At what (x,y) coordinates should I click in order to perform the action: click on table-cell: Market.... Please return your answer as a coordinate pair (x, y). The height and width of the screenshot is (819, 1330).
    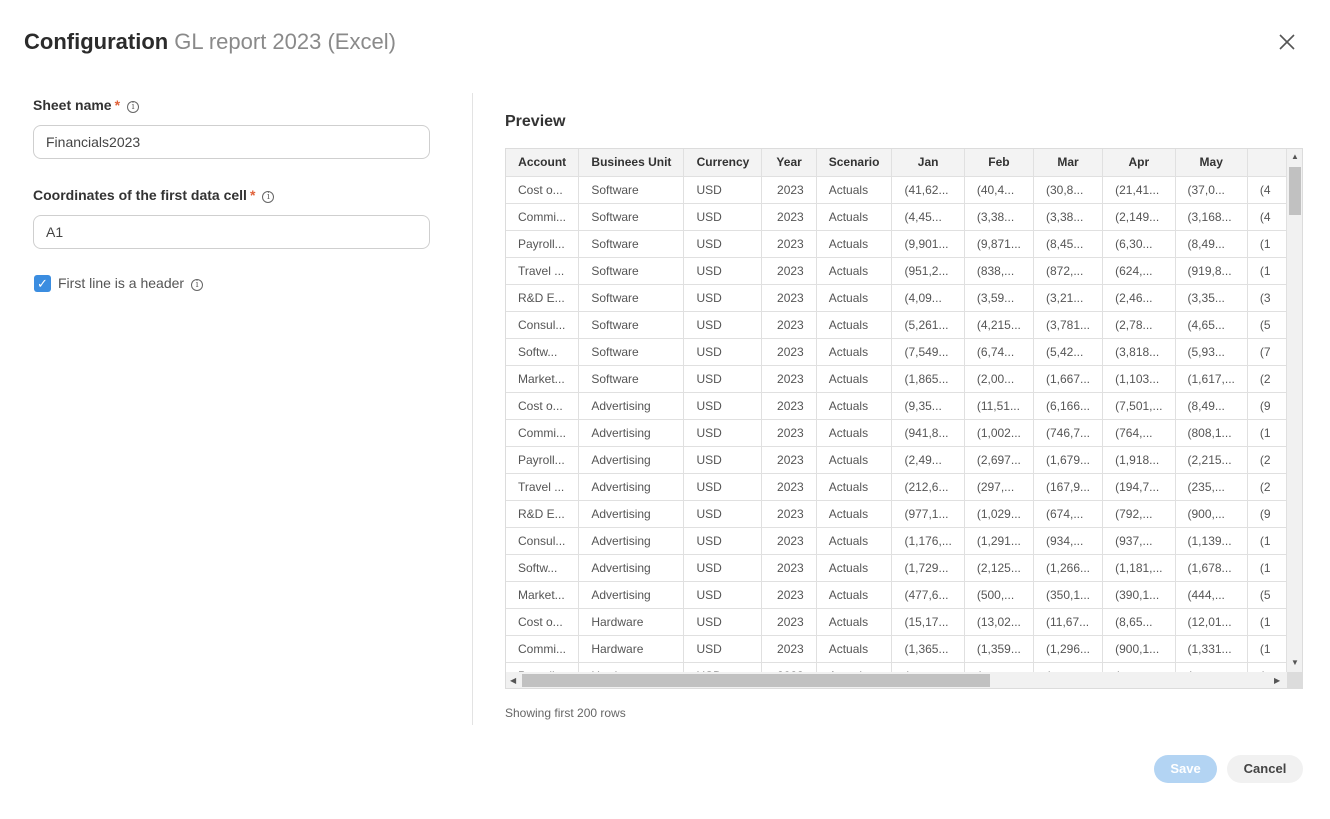
    Looking at the image, I should click on (543, 595).